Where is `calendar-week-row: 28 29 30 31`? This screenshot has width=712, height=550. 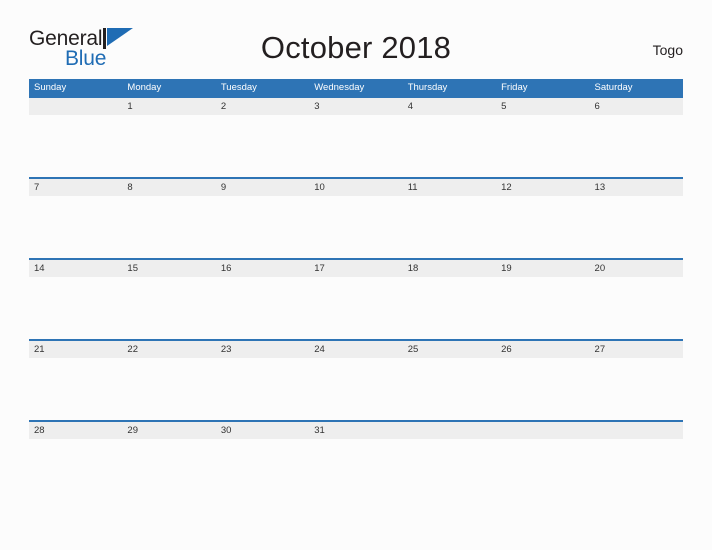
calendar-week-row: 28 29 30 31 is located at coordinates (356, 460).